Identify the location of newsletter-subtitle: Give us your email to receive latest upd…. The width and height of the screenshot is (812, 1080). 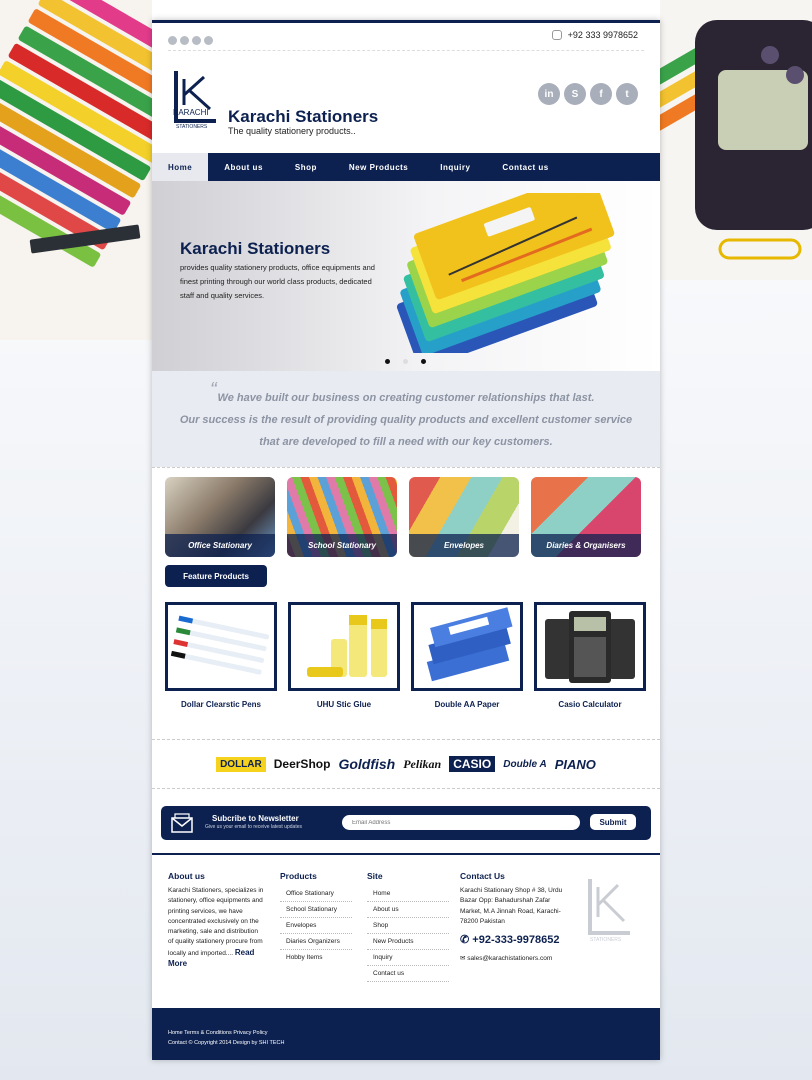
(253, 827).